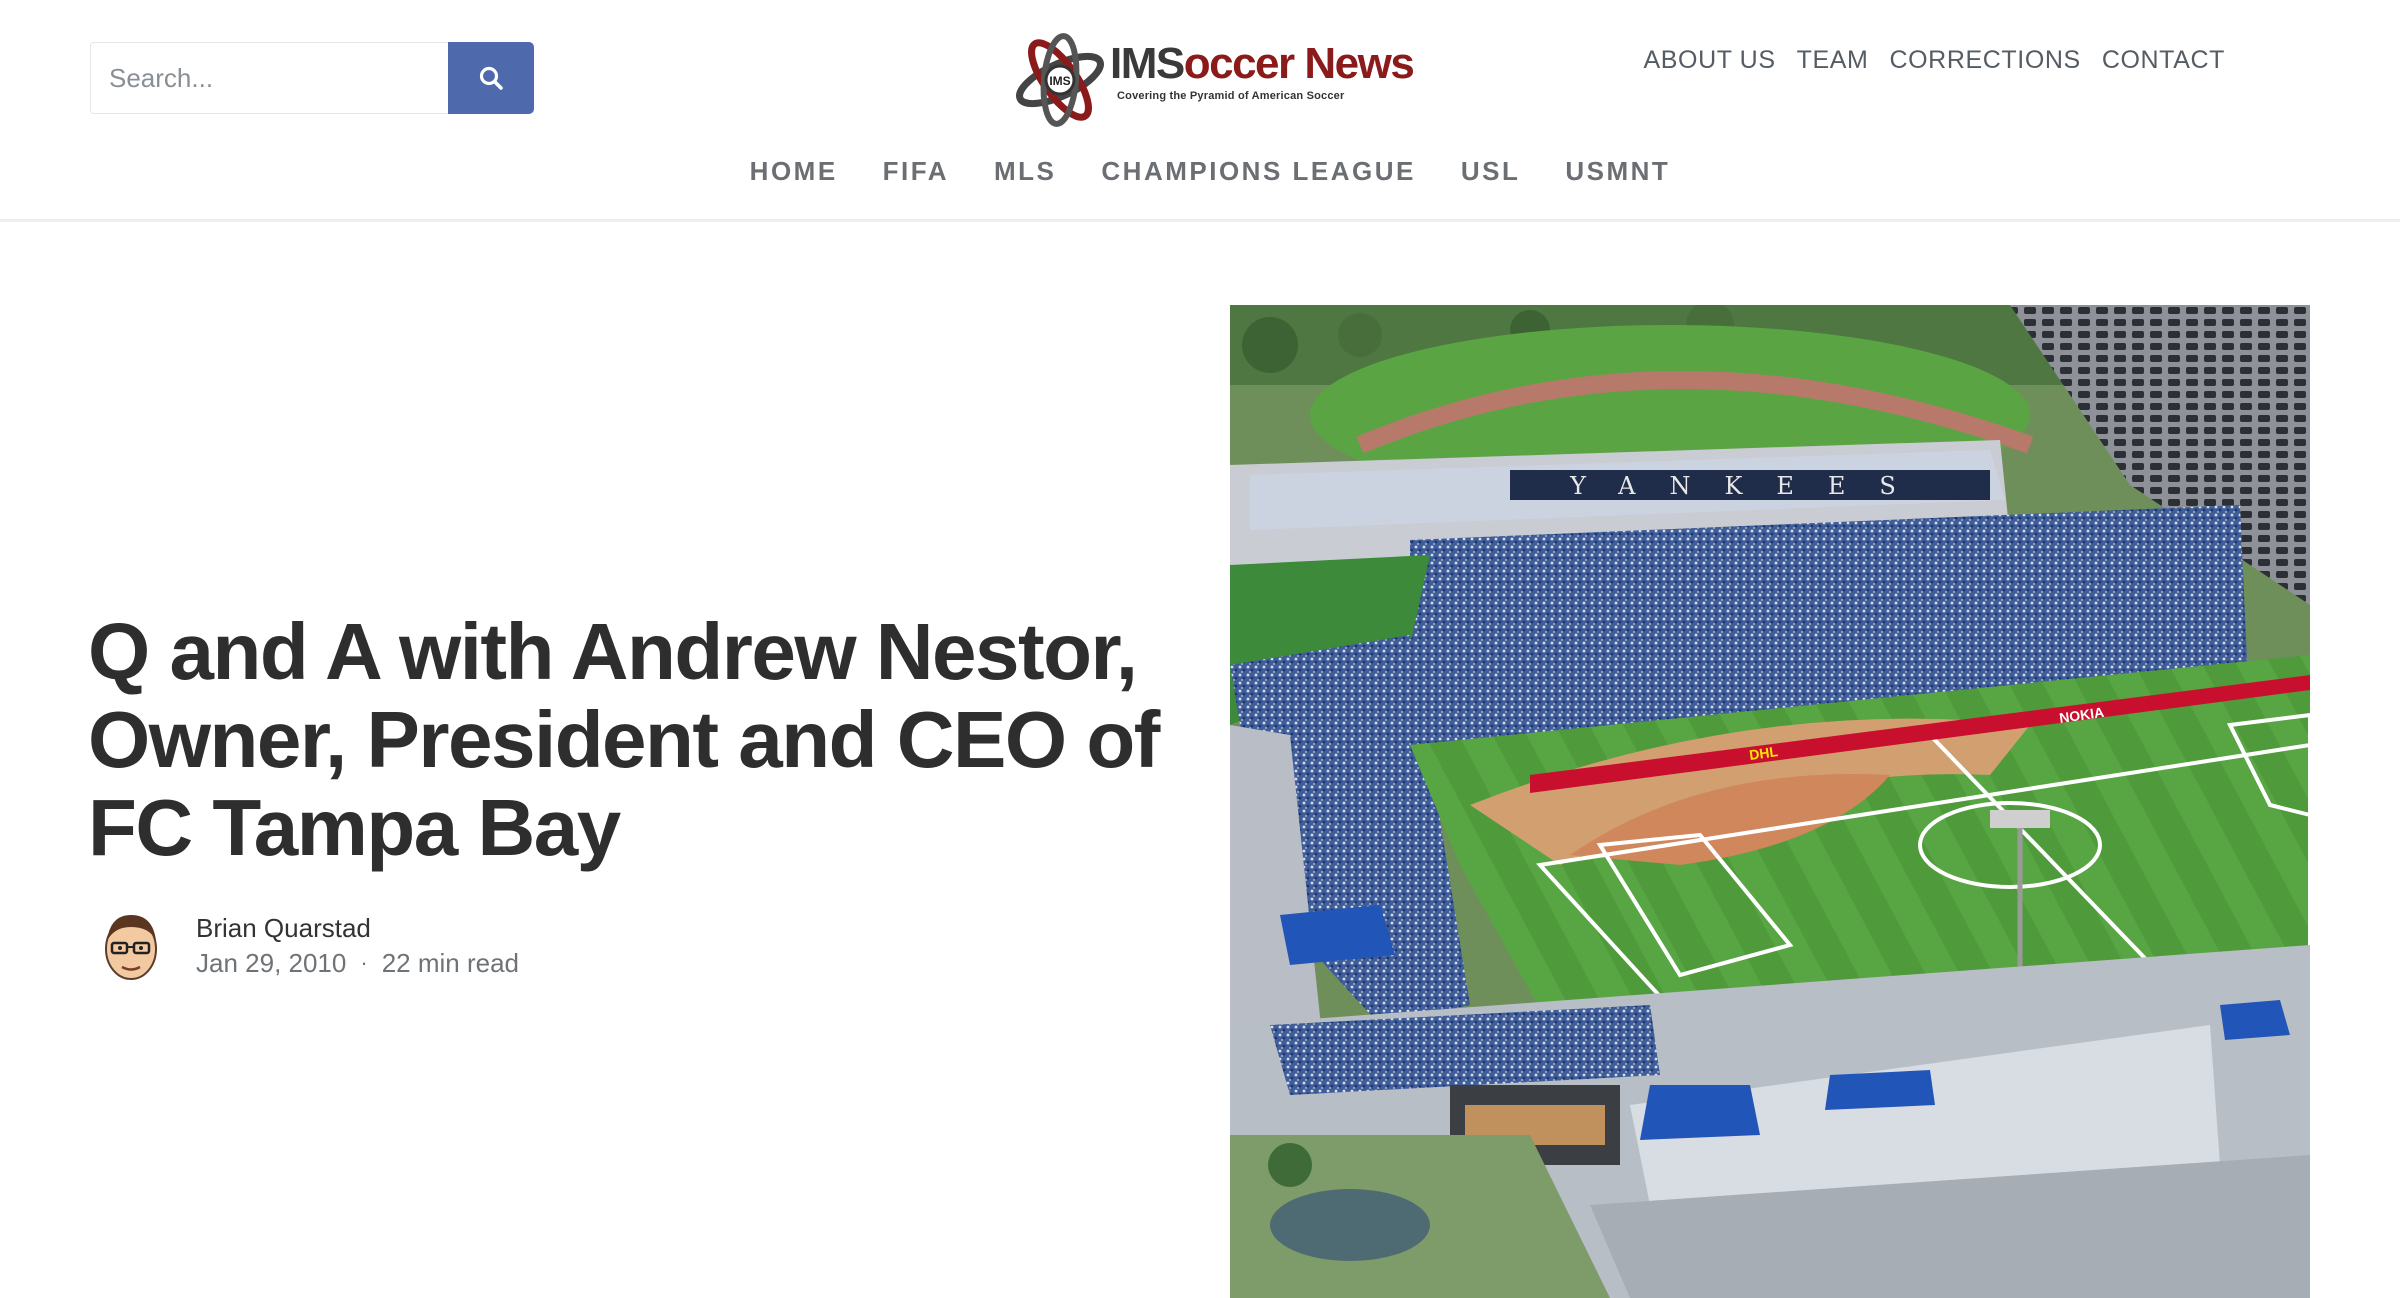  What do you see at coordinates (1984, 60) in the screenshot?
I see `util-nav-corrections: CORRECTIONS` at bounding box center [1984, 60].